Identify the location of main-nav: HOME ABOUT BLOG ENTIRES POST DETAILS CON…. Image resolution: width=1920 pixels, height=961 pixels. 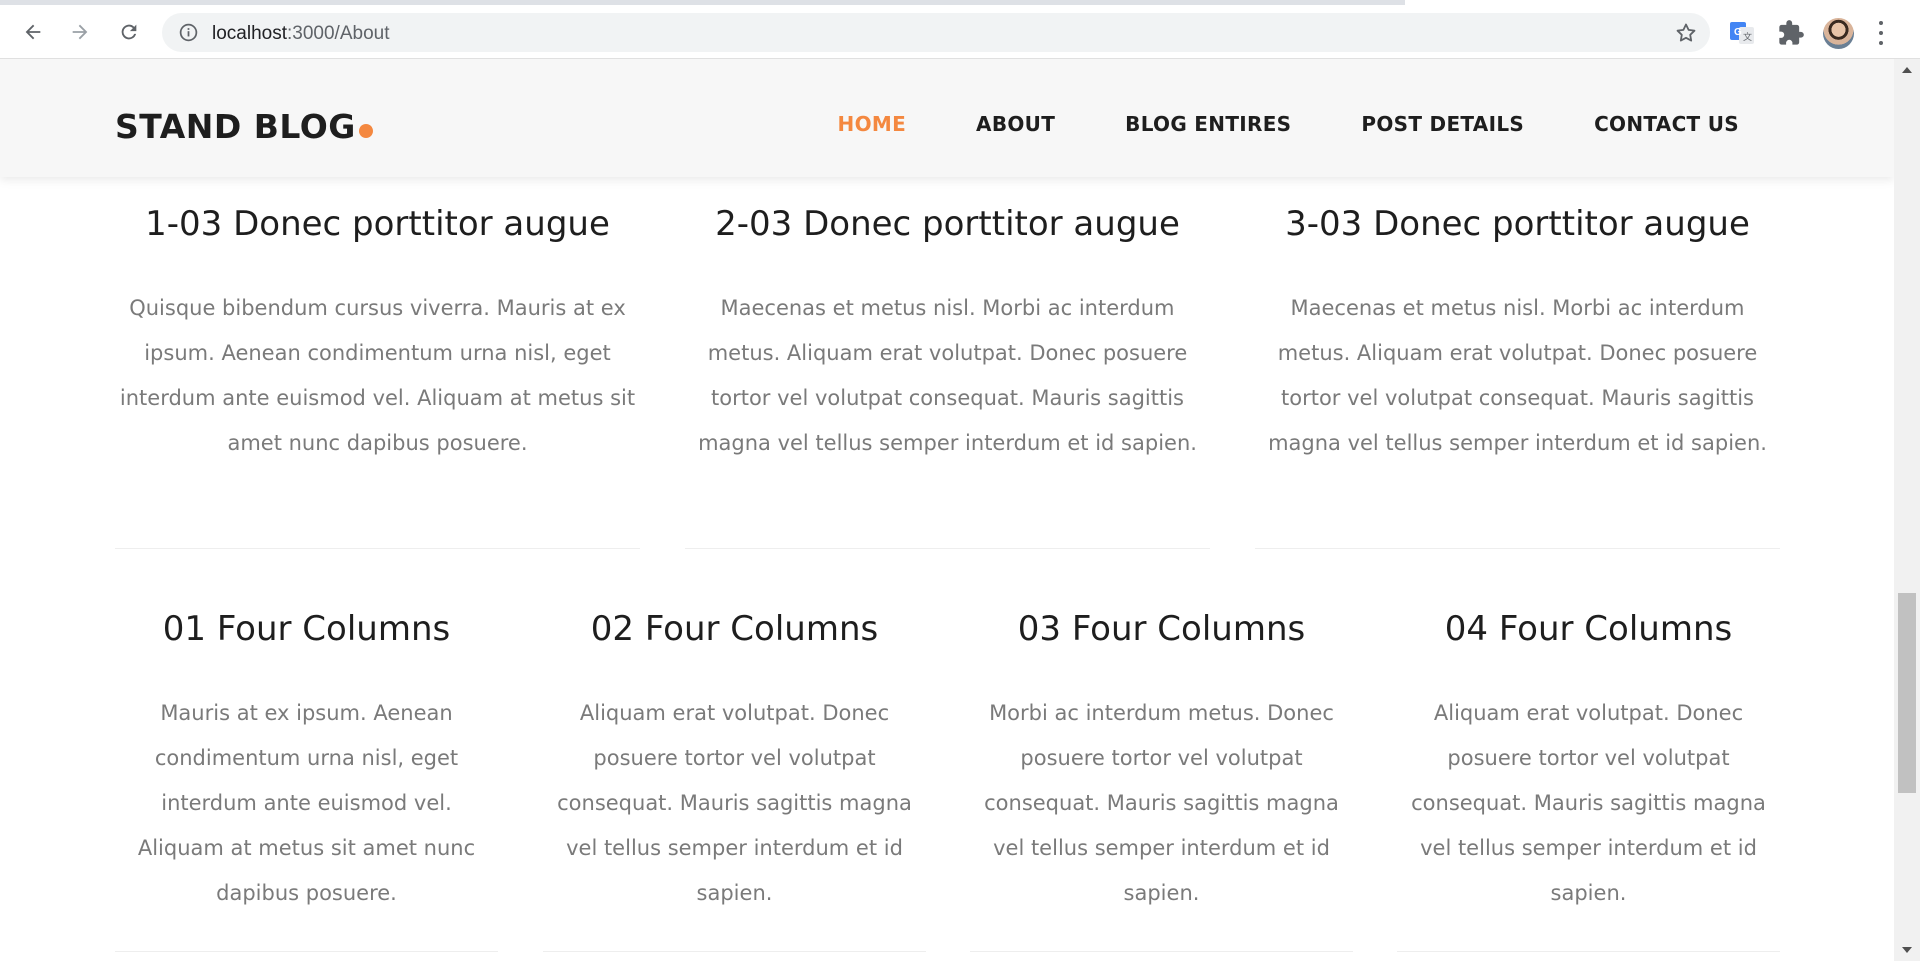
(1253, 124).